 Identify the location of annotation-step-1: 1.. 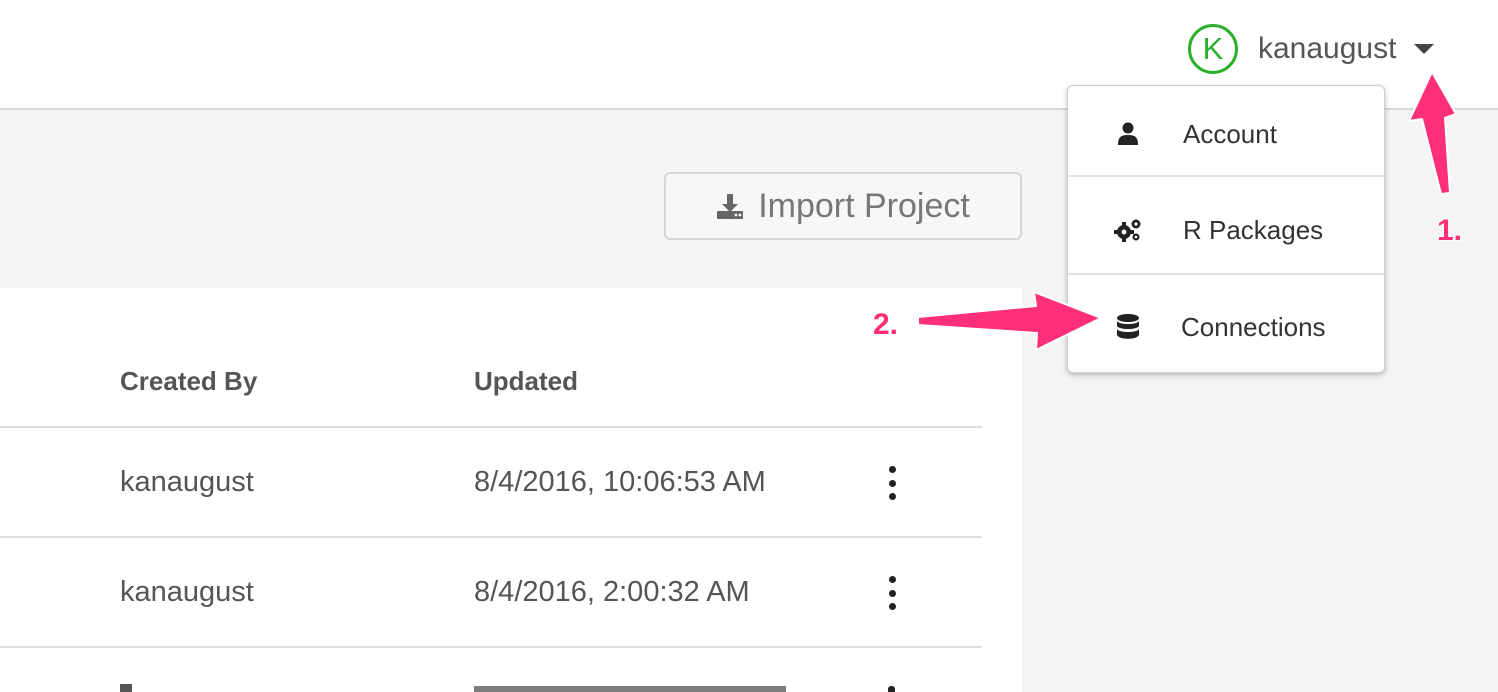
(1450, 230).